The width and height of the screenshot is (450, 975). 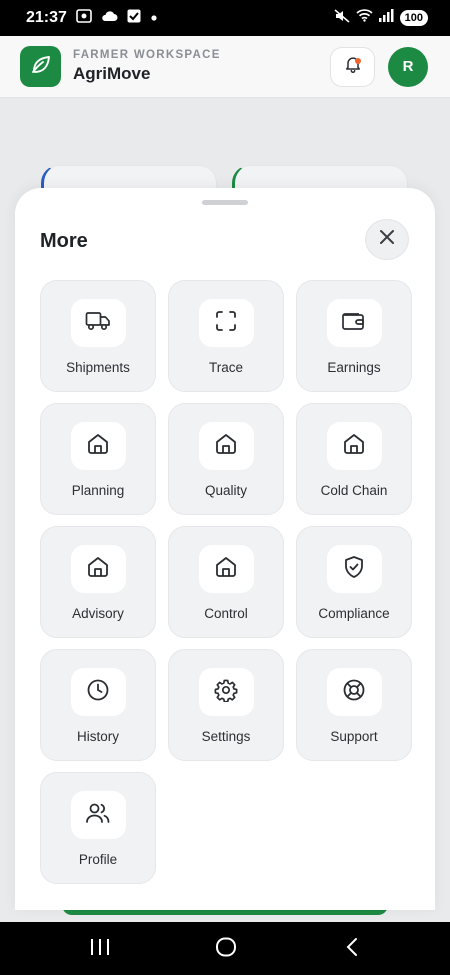 I want to click on menu-item-label: Profile, so click(x=98, y=859).